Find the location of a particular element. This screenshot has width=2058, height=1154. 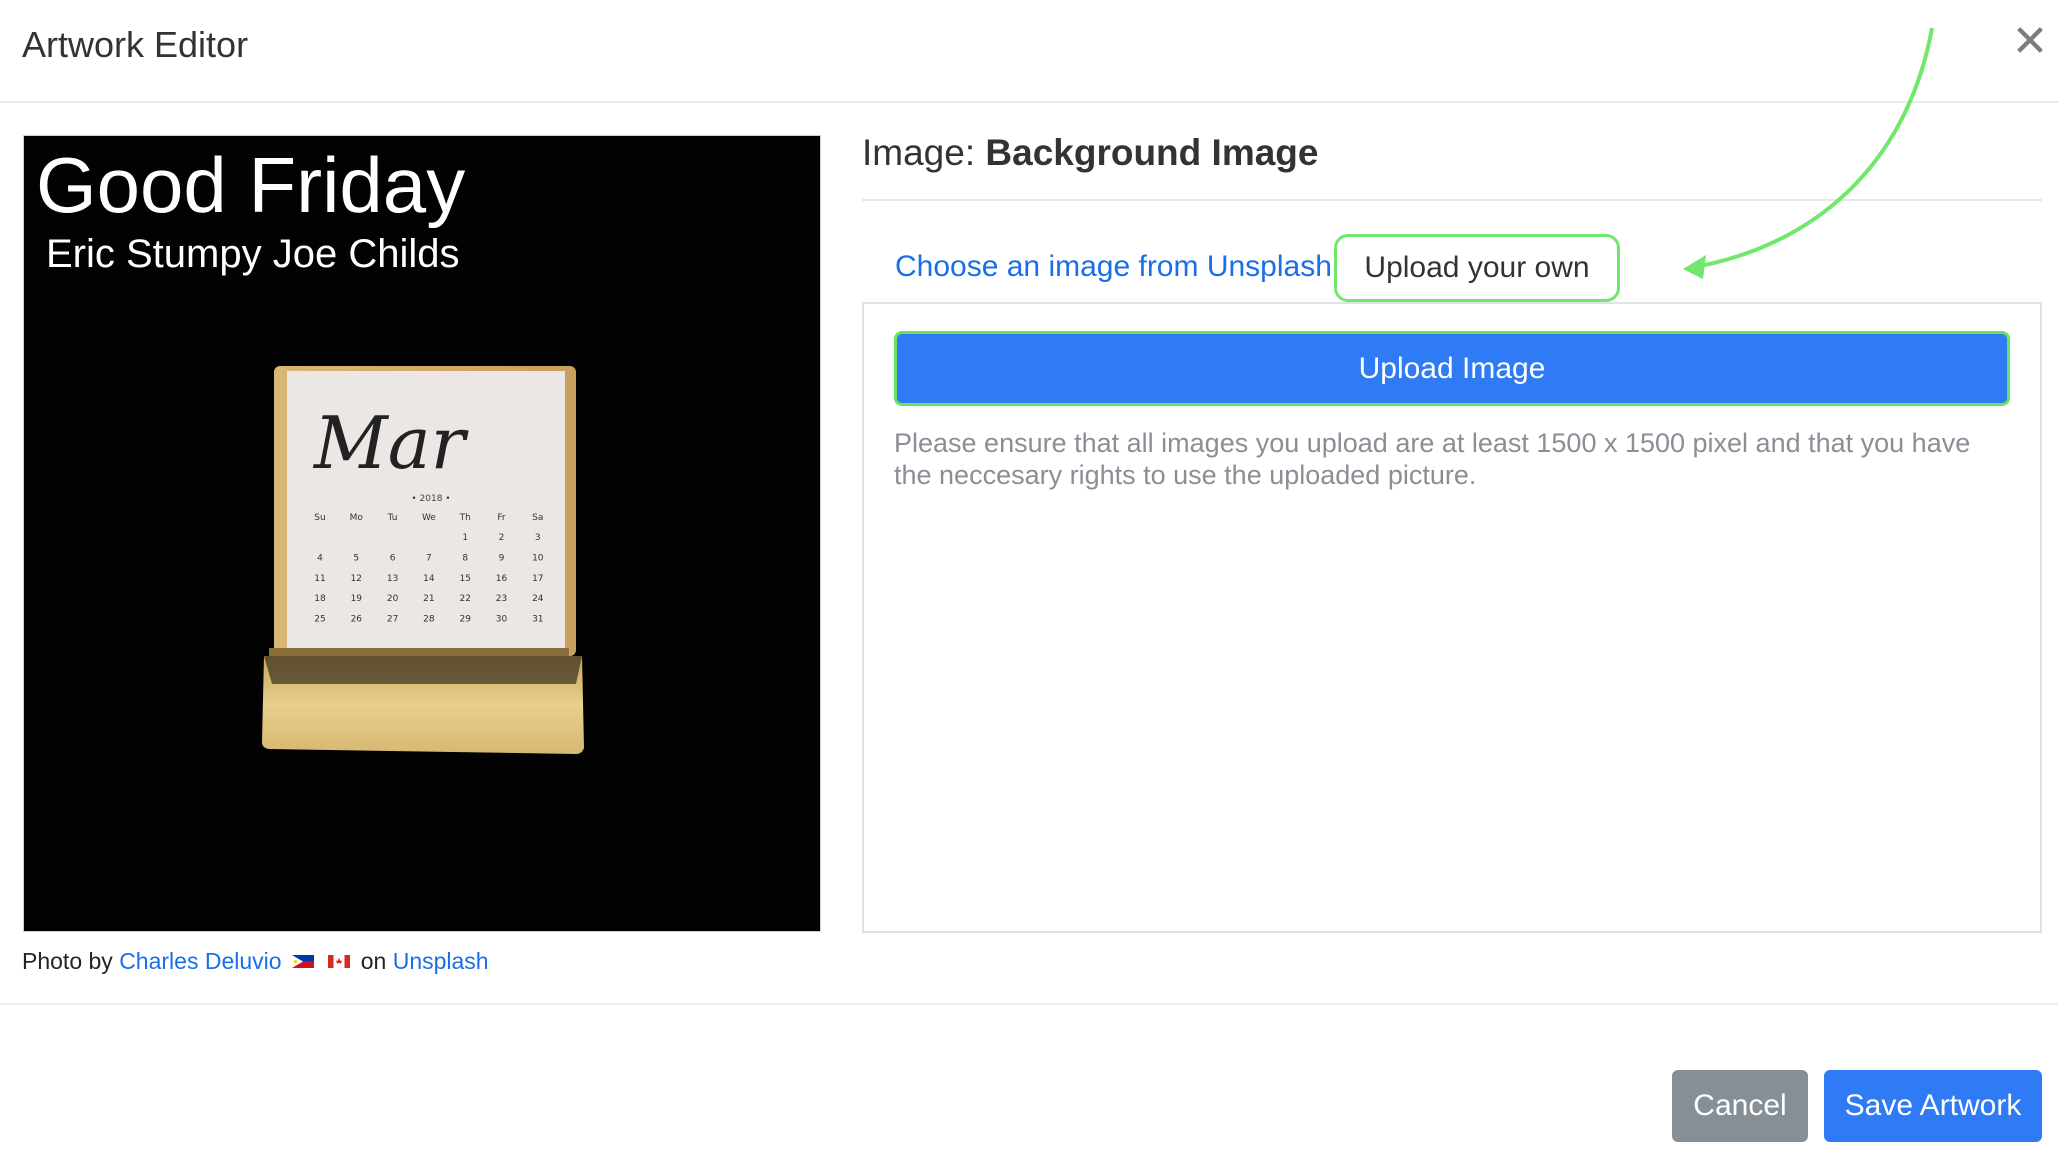

calendar-day: 23 is located at coordinates (501, 599).